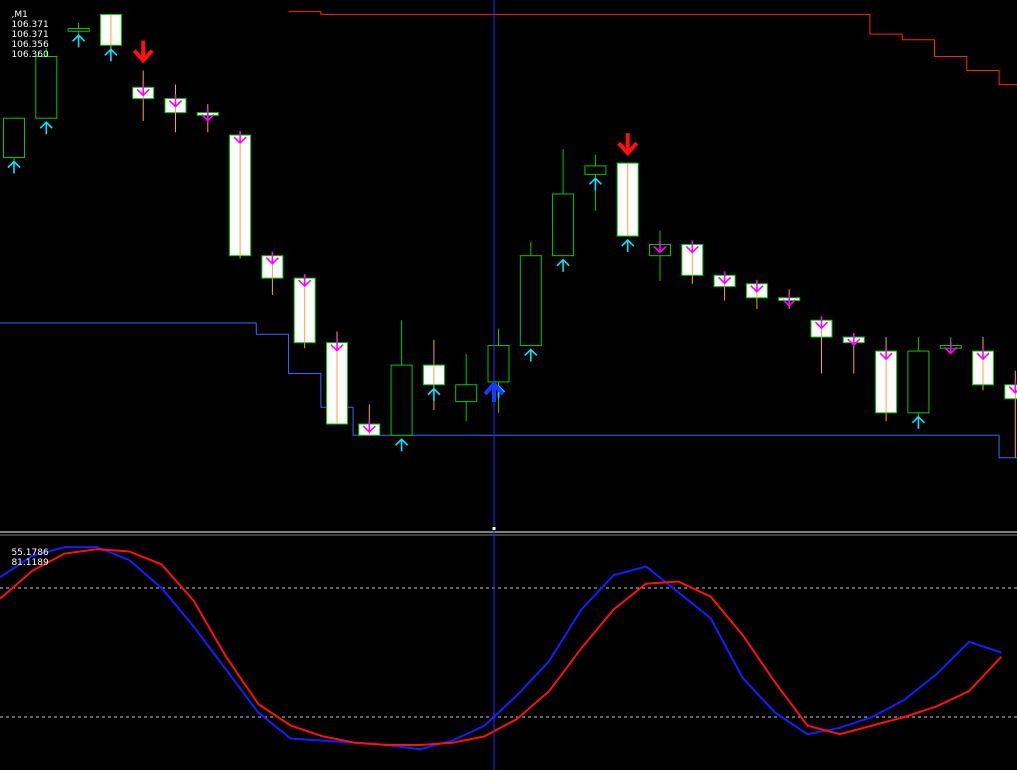 This screenshot has width=1017, height=770. I want to click on header-symbol: ,M1, so click(19, 15).